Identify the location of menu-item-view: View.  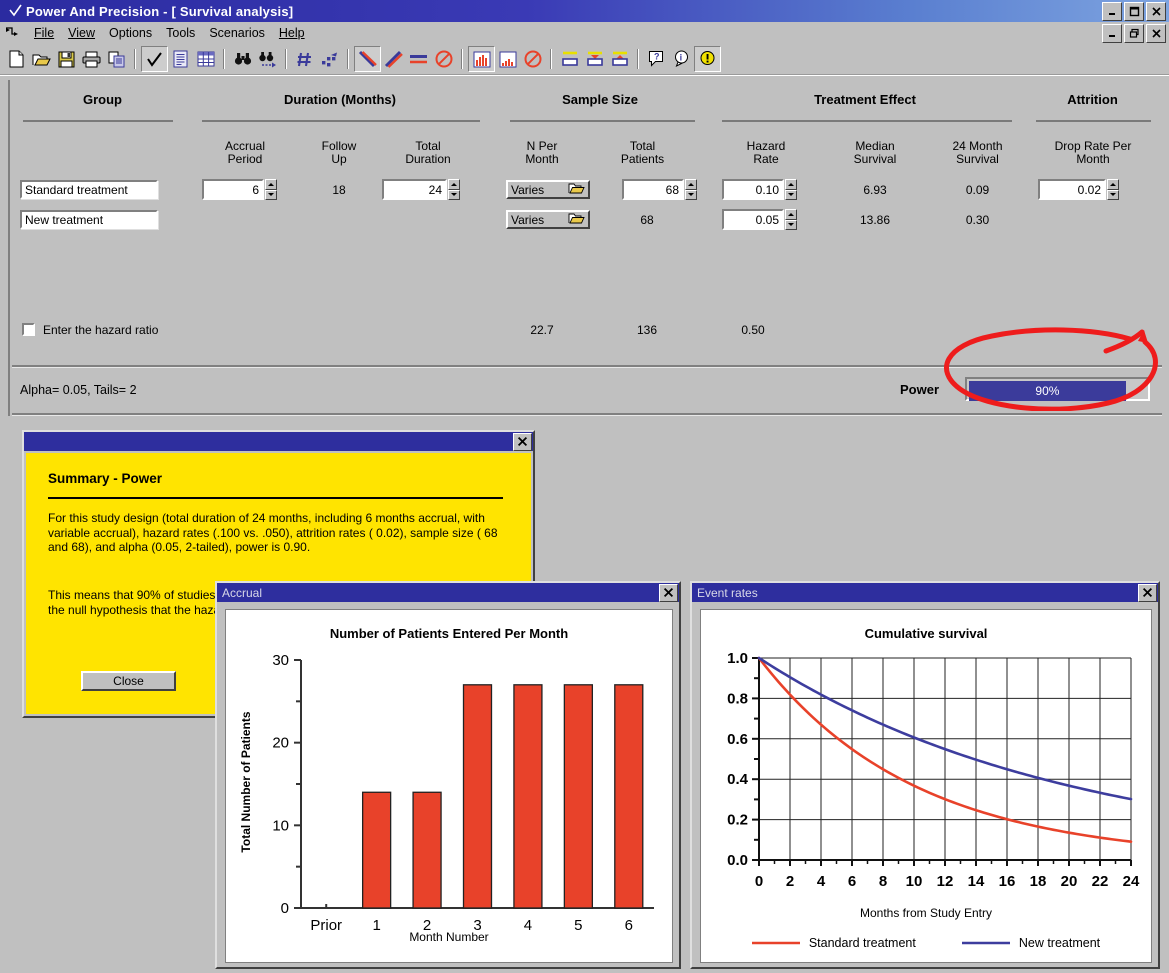
(81, 33).